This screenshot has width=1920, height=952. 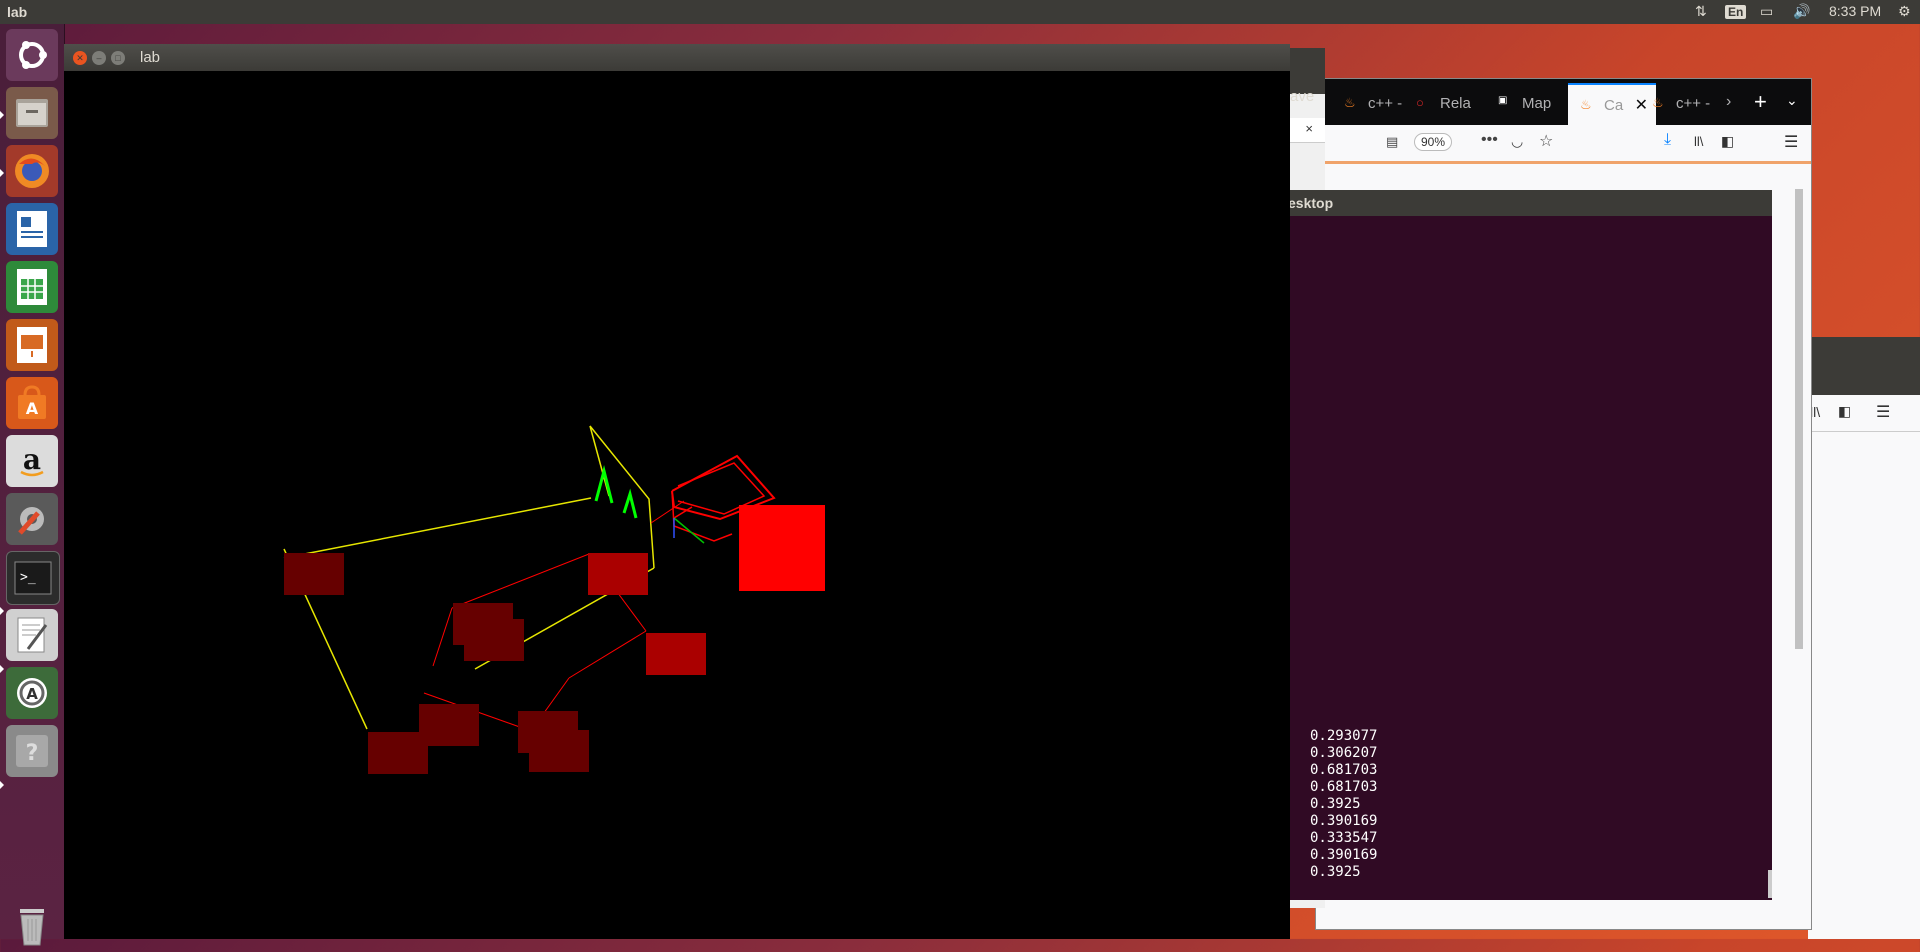 I want to click on language-label: En, so click(x=1736, y=12).